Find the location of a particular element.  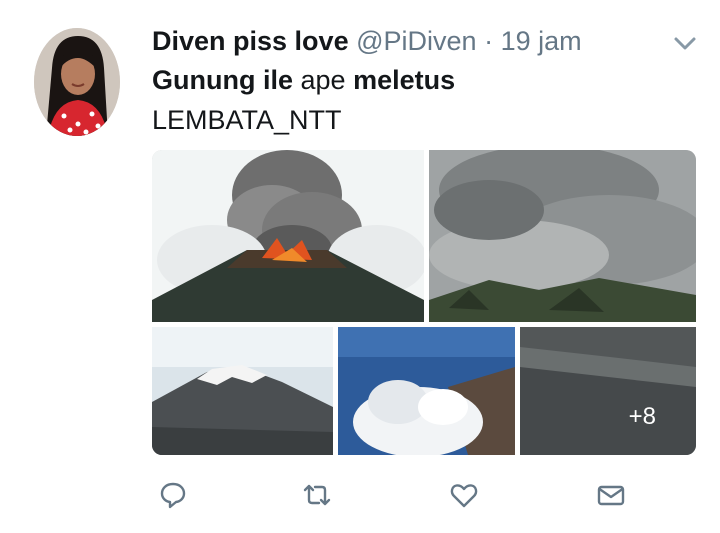

timestamp: 19 jam is located at coordinates (541, 41).